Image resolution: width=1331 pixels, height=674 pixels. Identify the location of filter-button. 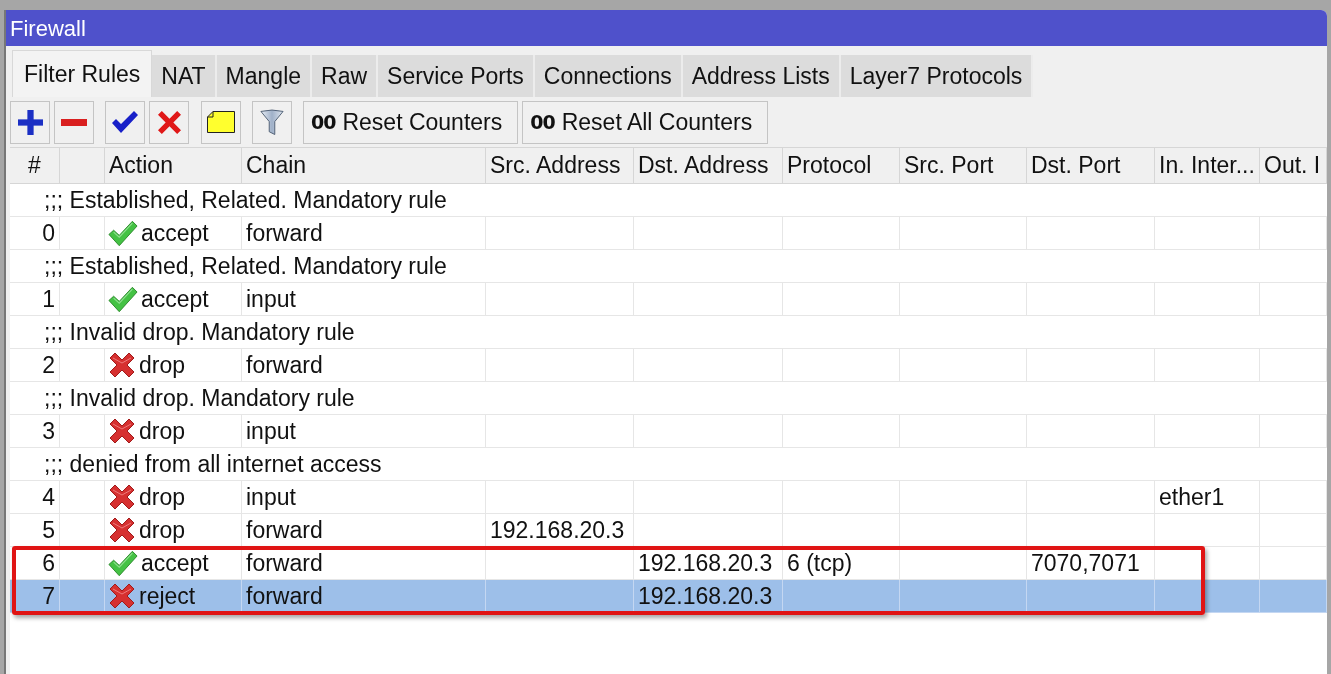
(272, 122).